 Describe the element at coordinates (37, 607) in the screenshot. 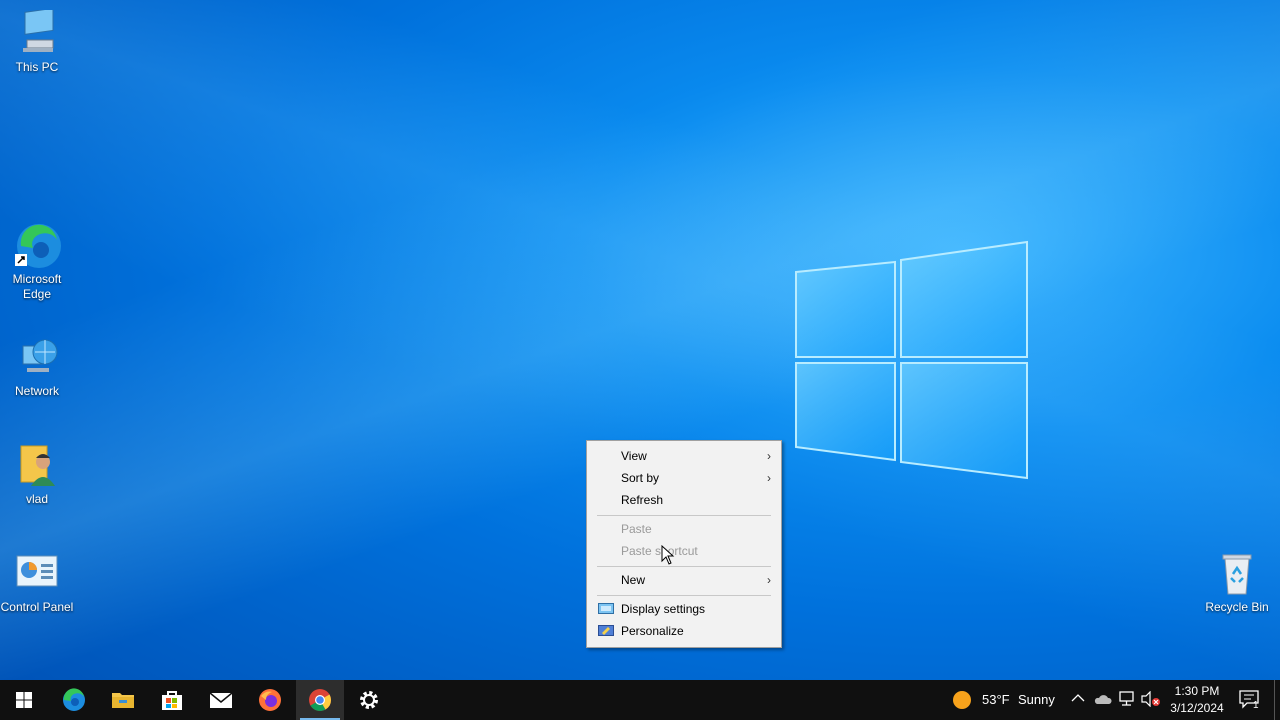

I see `desktop-icon-label: Control Panel` at that location.